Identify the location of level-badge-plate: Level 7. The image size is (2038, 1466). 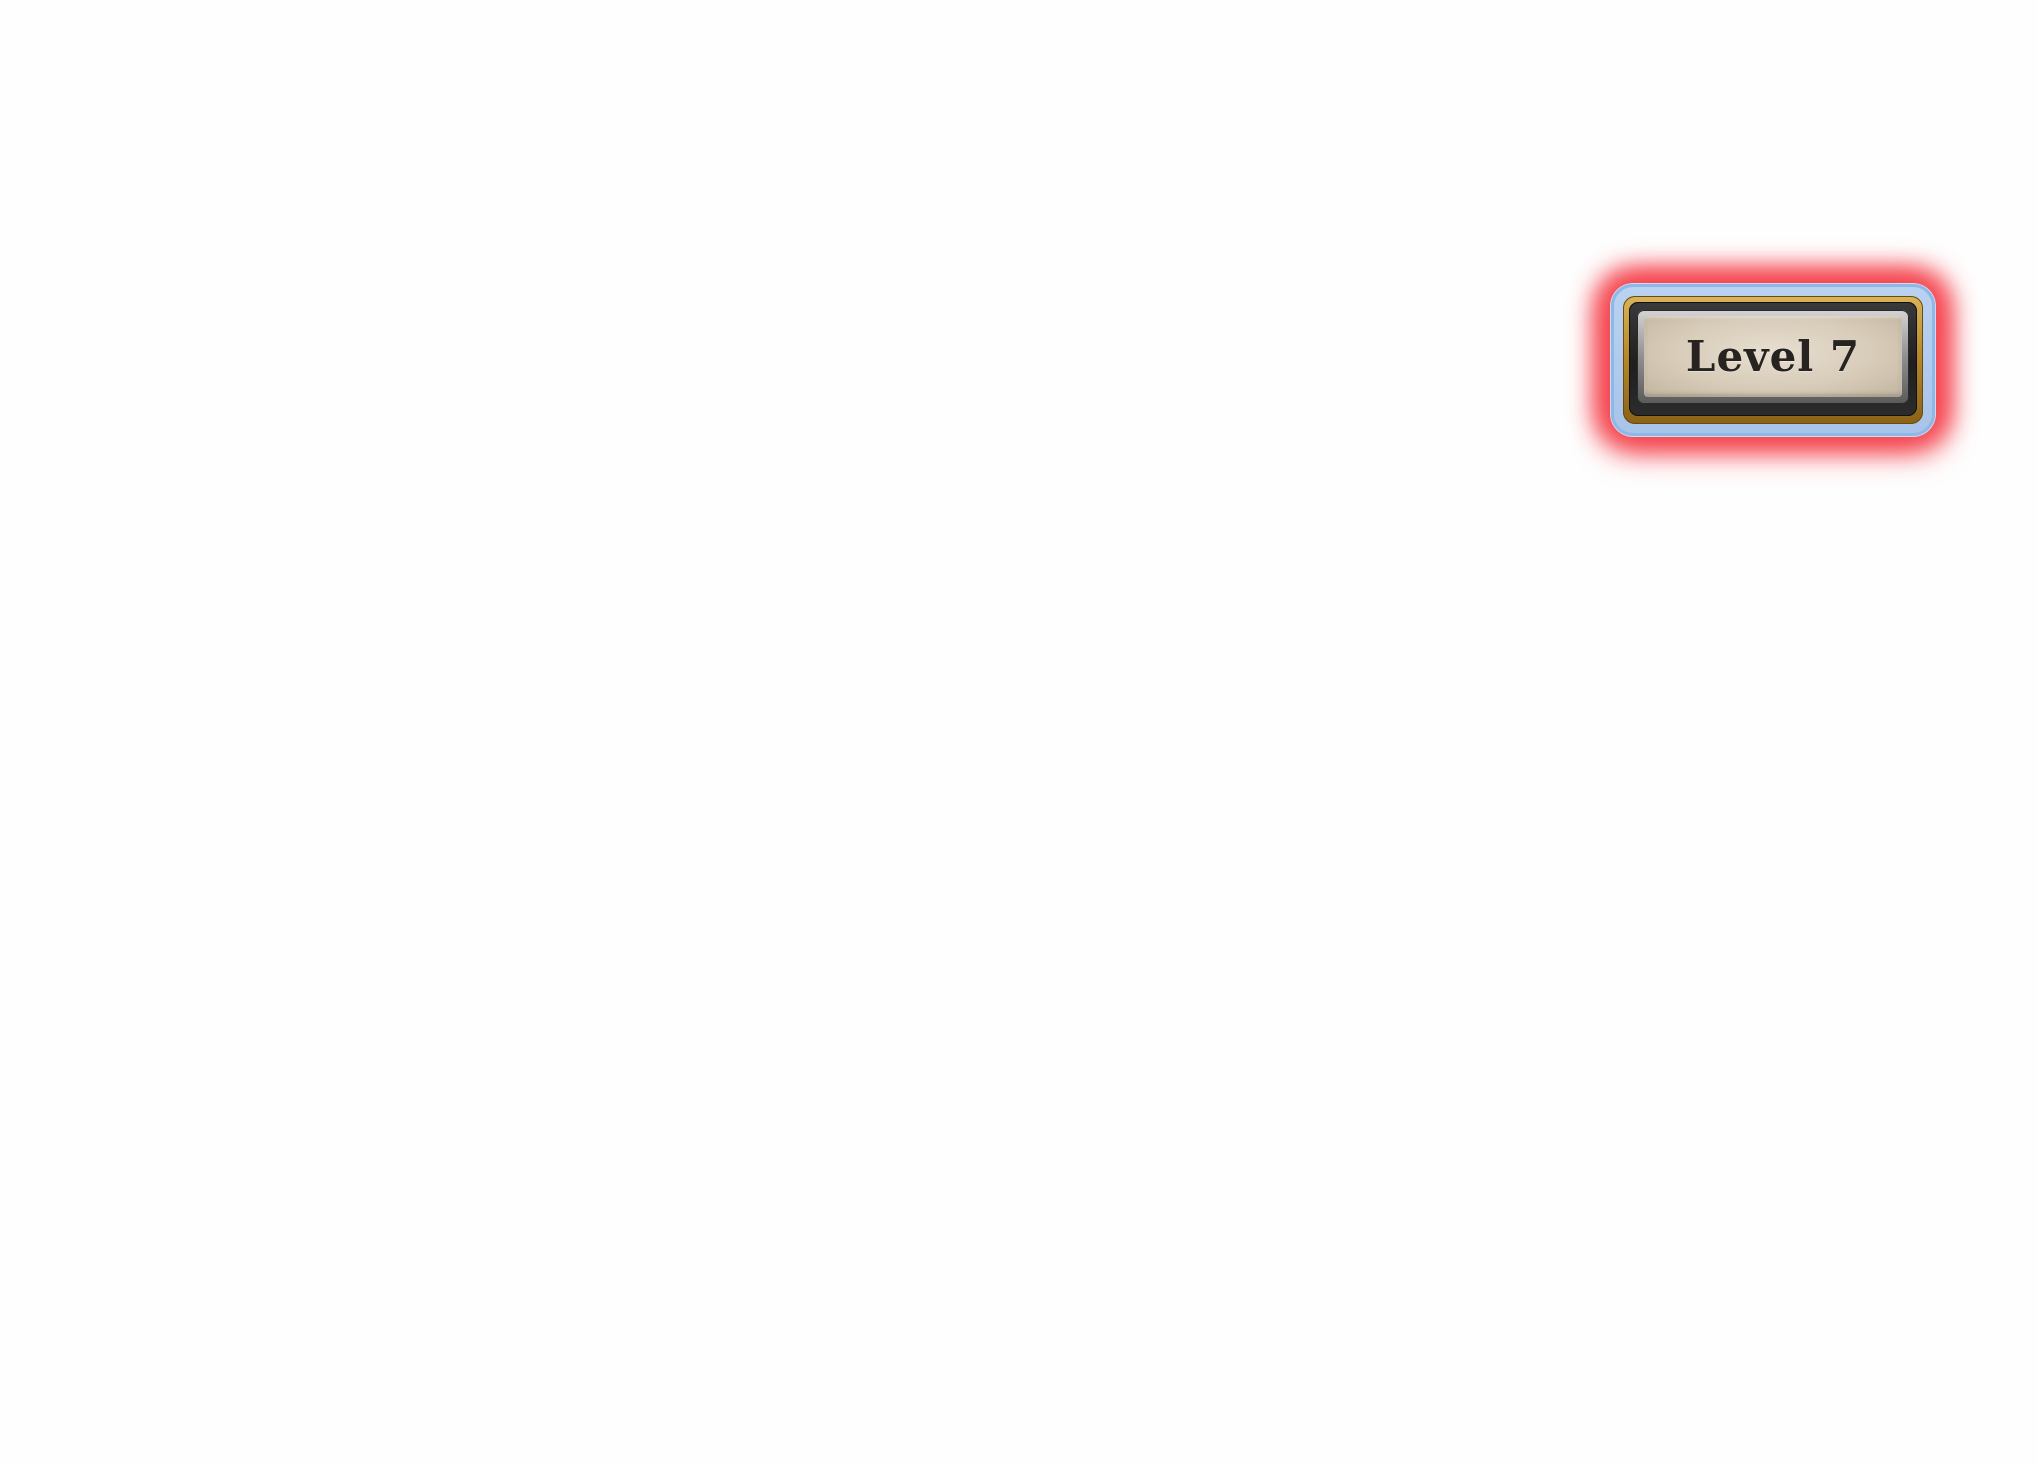
(1773, 356).